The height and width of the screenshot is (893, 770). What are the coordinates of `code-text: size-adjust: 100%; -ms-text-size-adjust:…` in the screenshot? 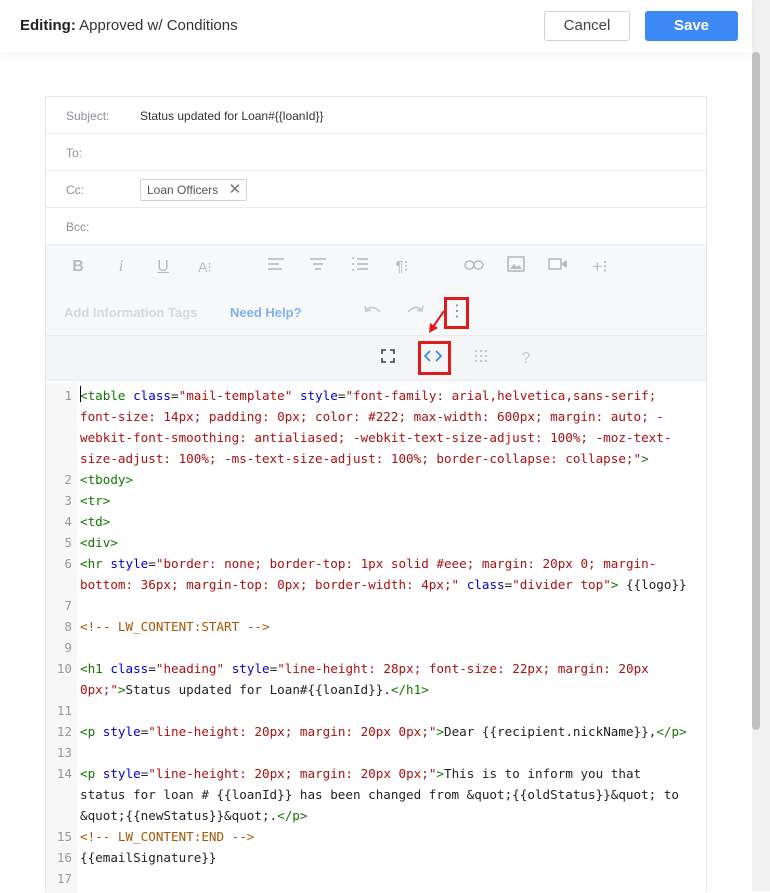 It's located at (364, 458).